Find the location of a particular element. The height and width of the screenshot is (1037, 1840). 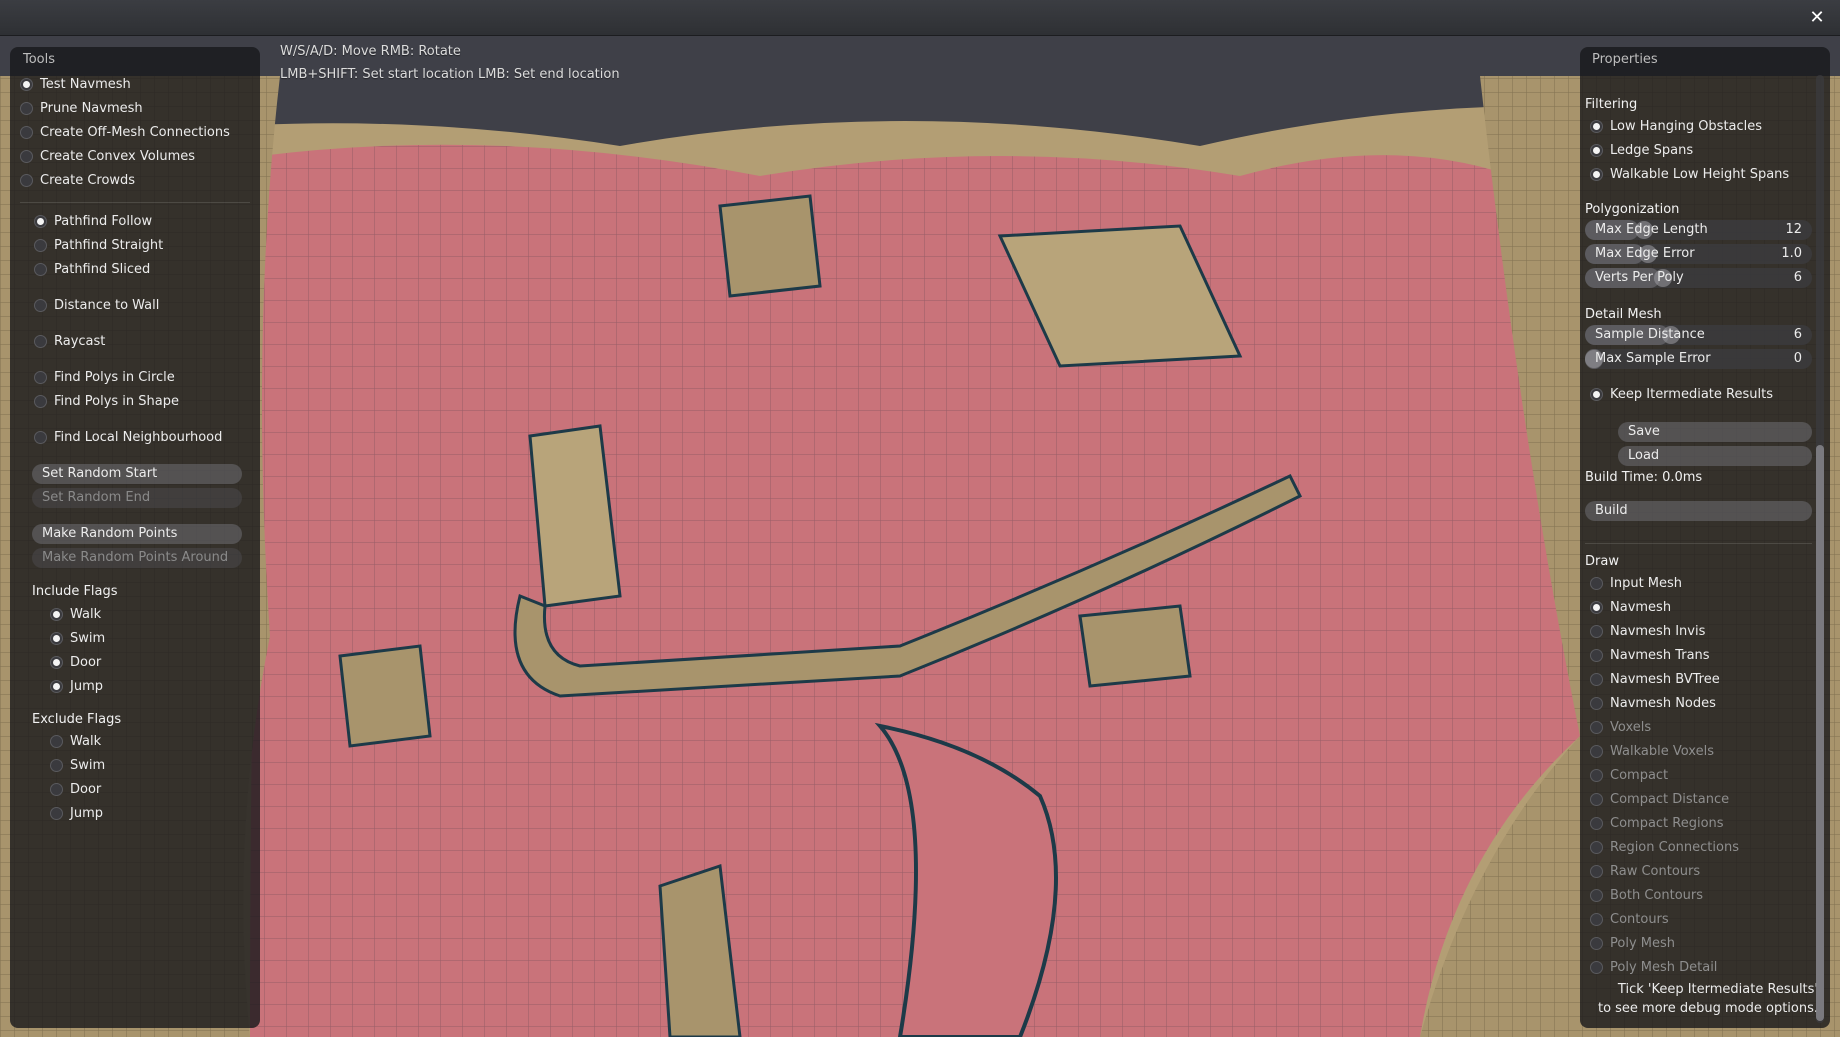

include-flag-swim: Swim is located at coordinates (77, 638).